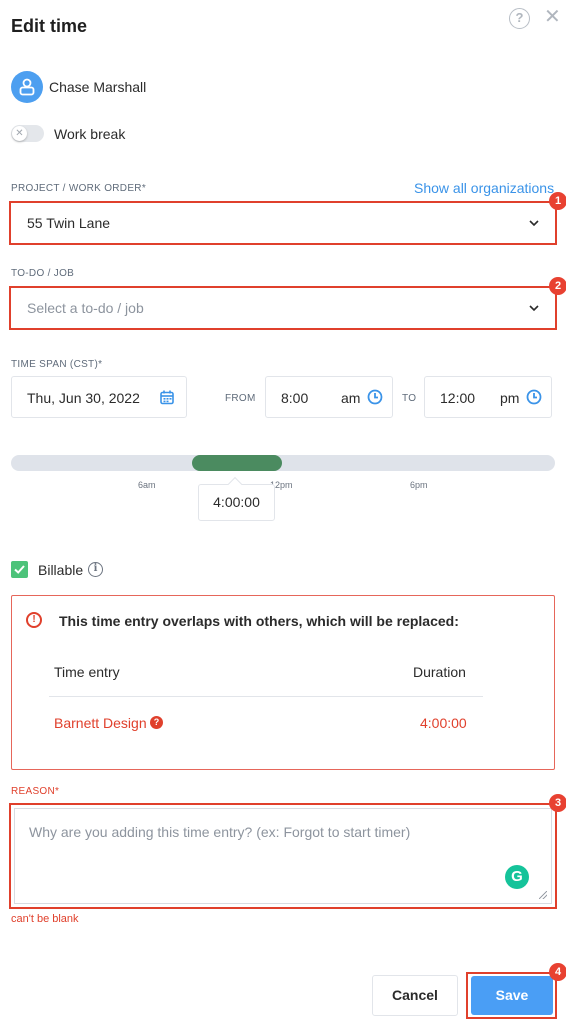  Describe the element at coordinates (409, 398) in the screenshot. I see `to-label: TO` at that location.